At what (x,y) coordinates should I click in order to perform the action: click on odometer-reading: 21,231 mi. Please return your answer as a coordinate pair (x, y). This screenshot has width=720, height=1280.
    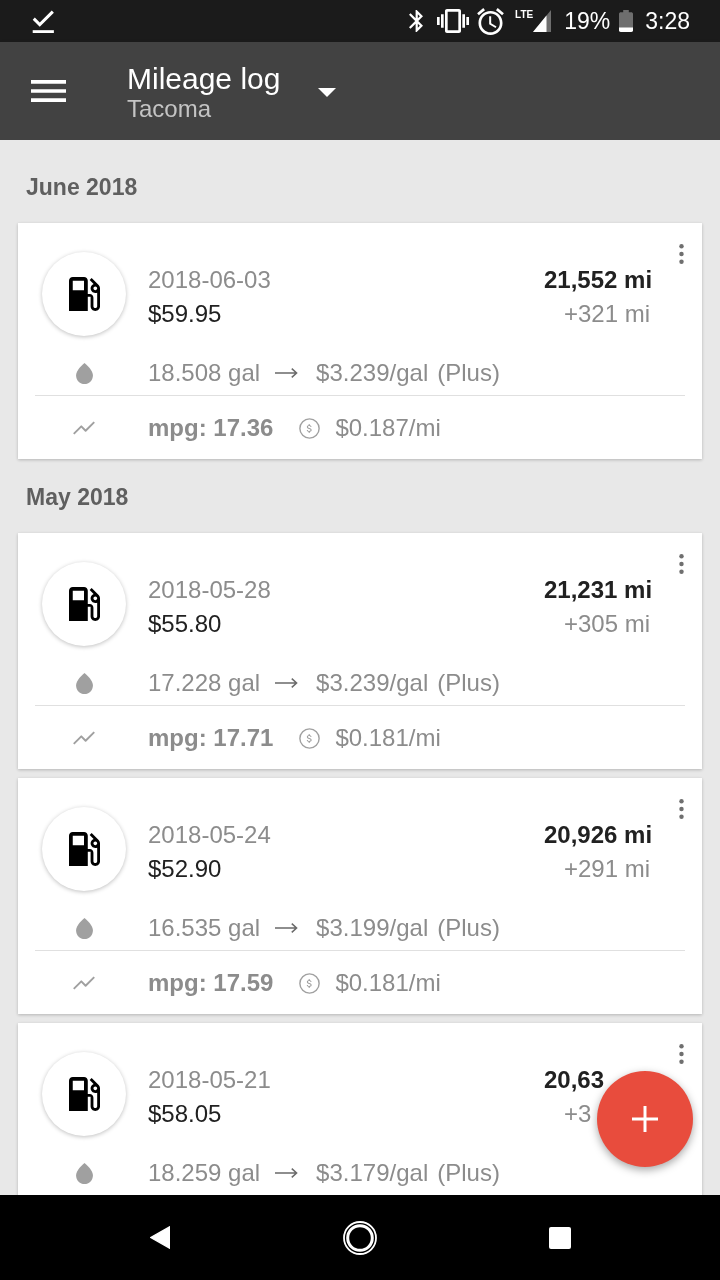
    Looking at the image, I should click on (598, 590).